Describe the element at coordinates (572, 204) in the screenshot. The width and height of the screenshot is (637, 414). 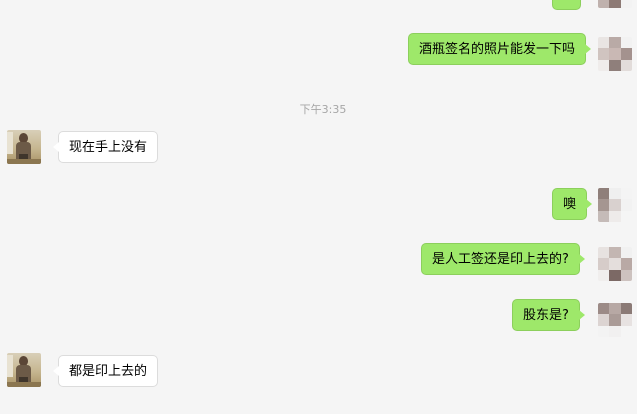
I see `message-bubble: 噢` at that location.